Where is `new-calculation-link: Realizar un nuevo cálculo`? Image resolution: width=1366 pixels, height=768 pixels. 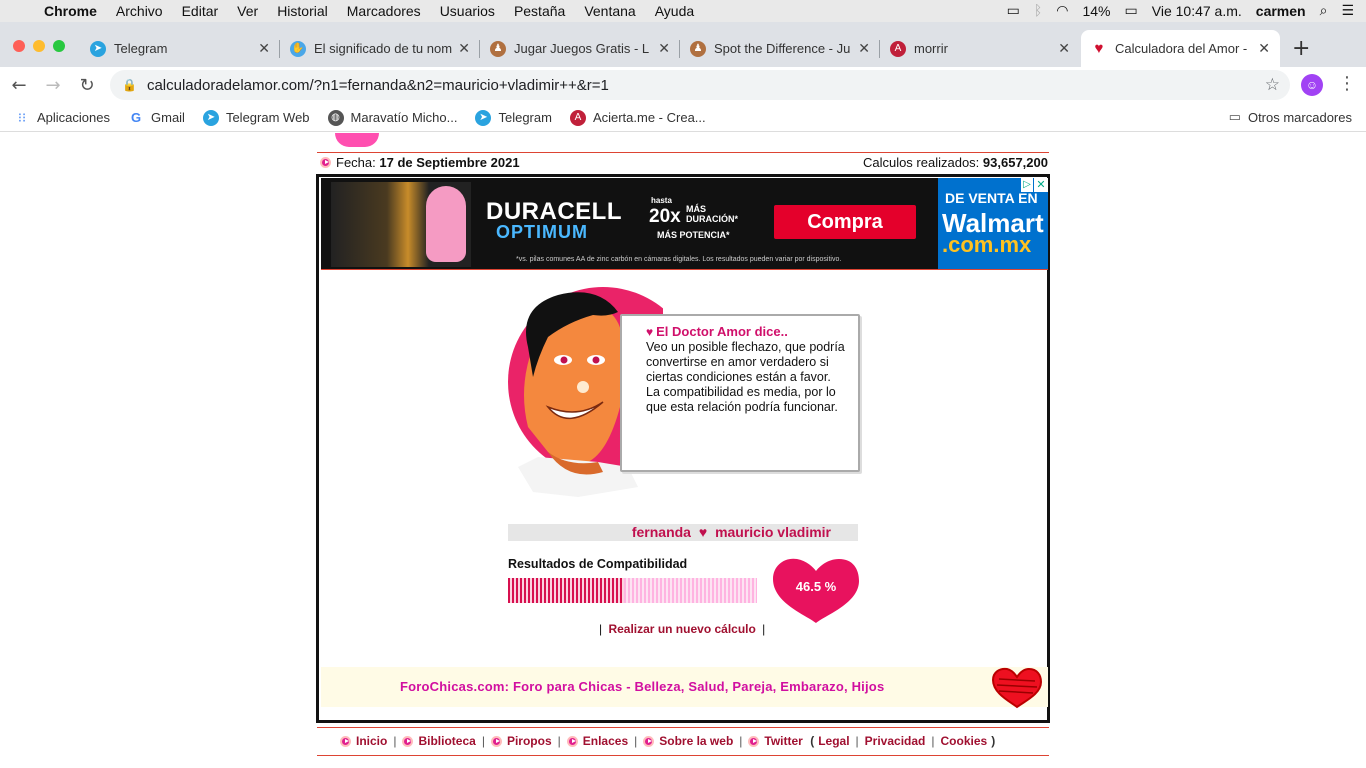
new-calculation-link: Realizar un nuevo cálculo is located at coordinates (681, 629).